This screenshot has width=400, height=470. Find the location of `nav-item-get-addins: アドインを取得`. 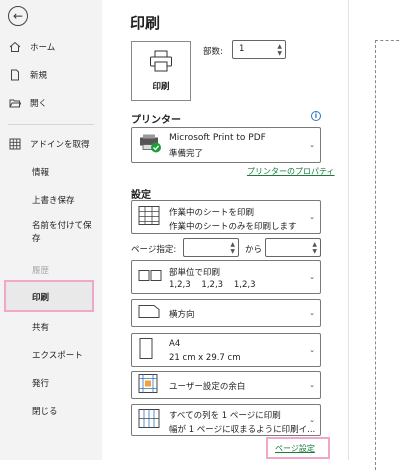

nav-item-get-addins: アドインを取得 is located at coordinates (49, 144).